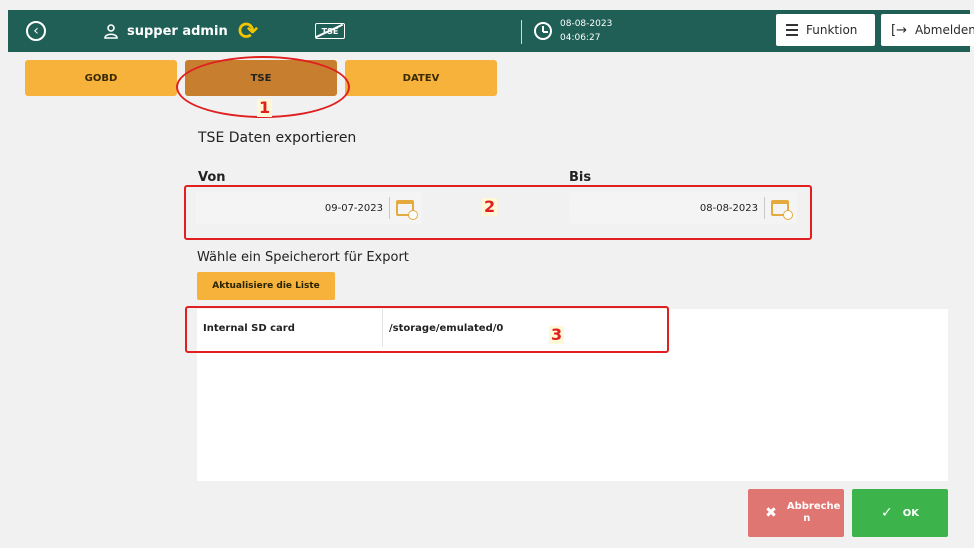  I want to click on abmelden-label: Abmelden, so click(944, 30).